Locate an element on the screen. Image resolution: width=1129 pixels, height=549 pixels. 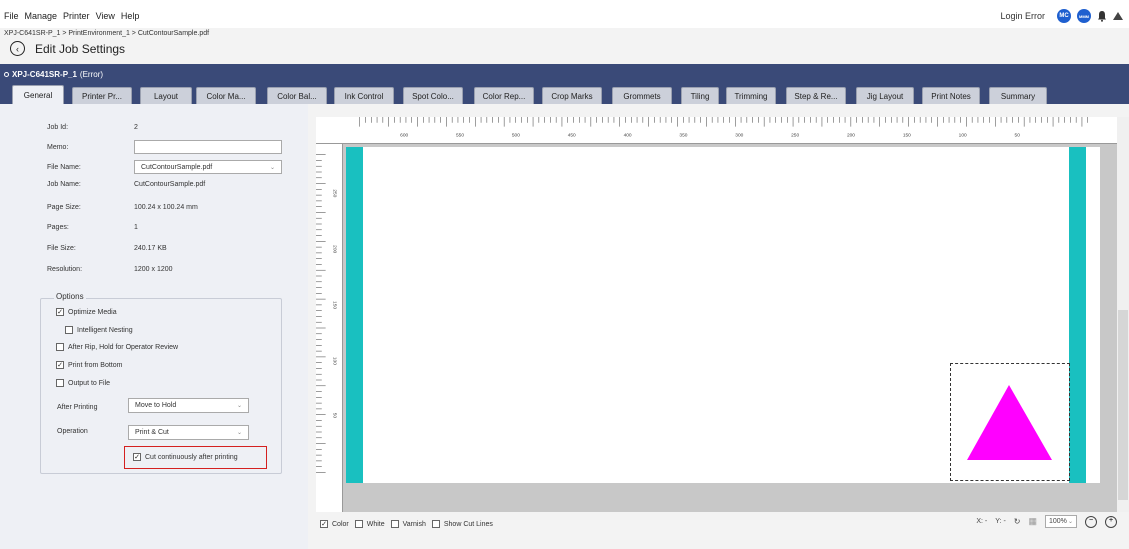
output-to-file-label: Output to File is located at coordinates (89, 383).